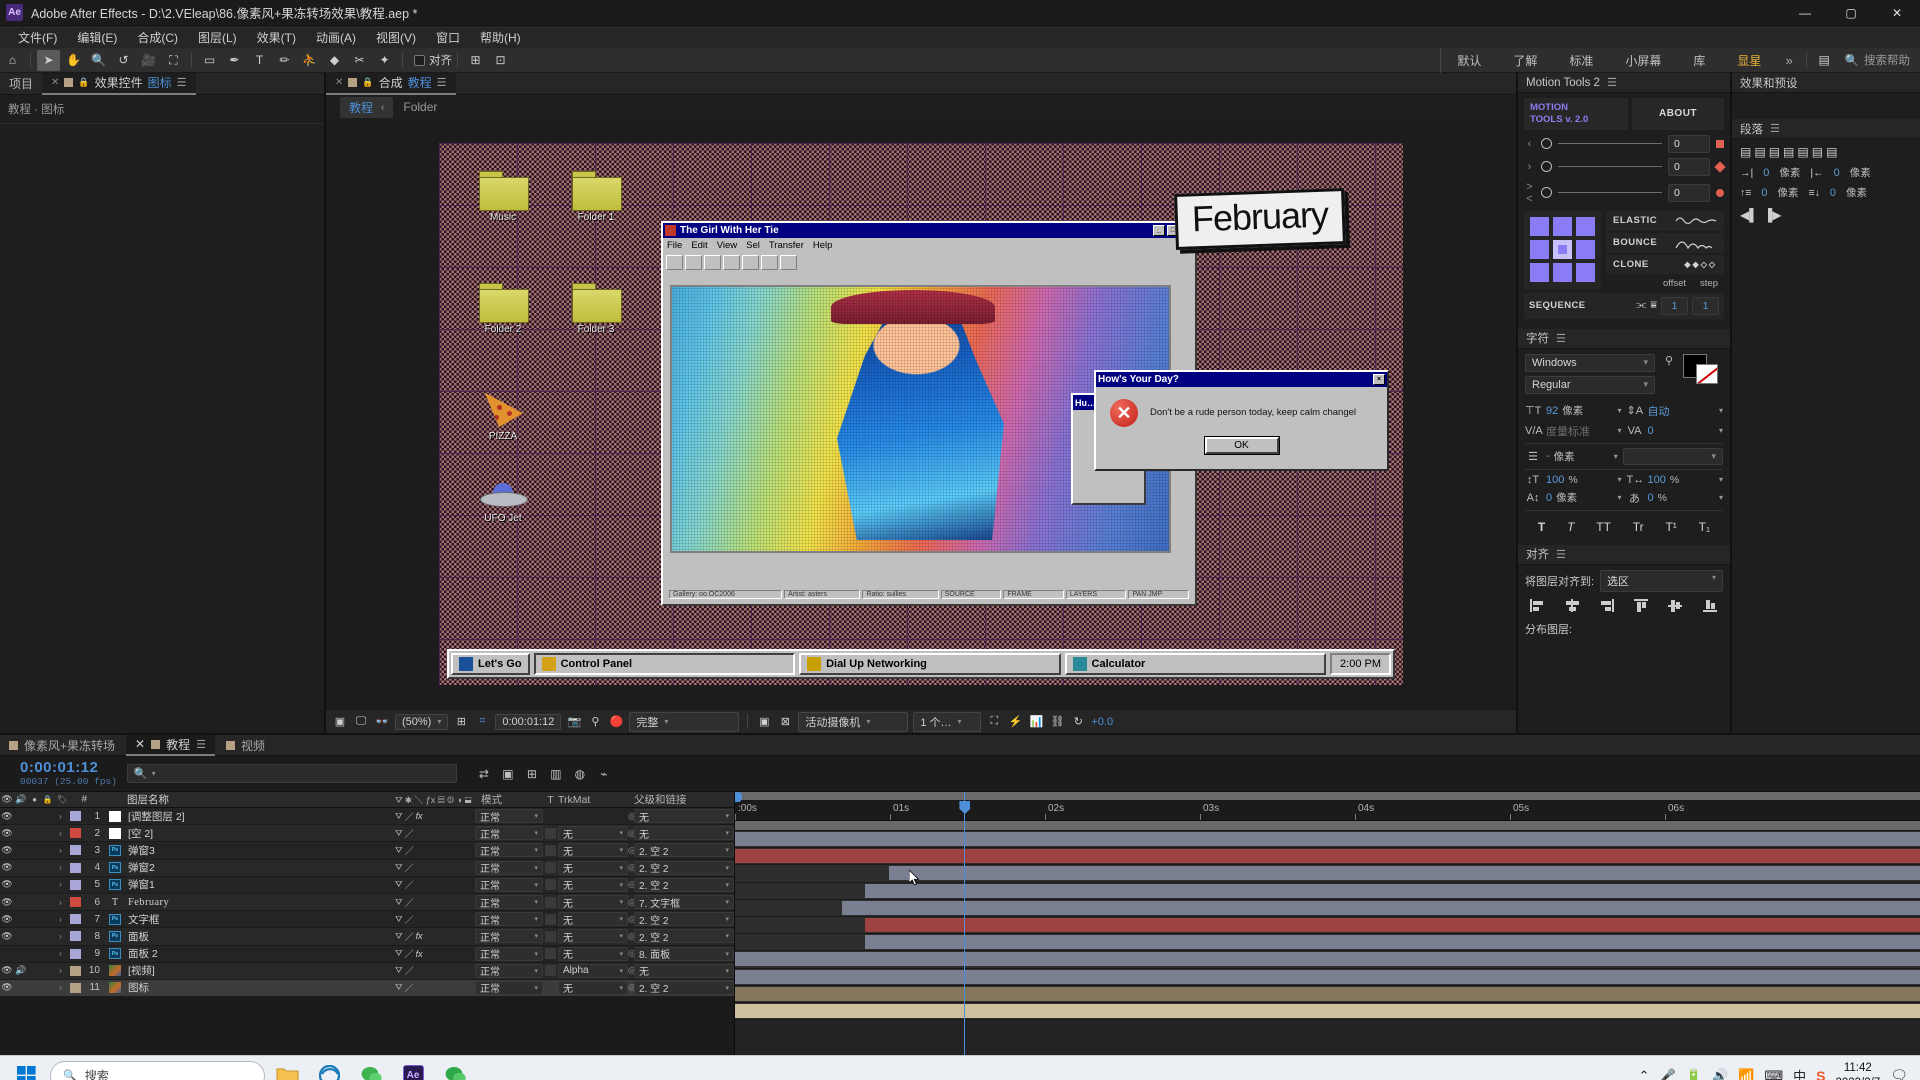 The height and width of the screenshot is (1080, 1920). I want to click on align-bottom-icon, so click(1710, 605).